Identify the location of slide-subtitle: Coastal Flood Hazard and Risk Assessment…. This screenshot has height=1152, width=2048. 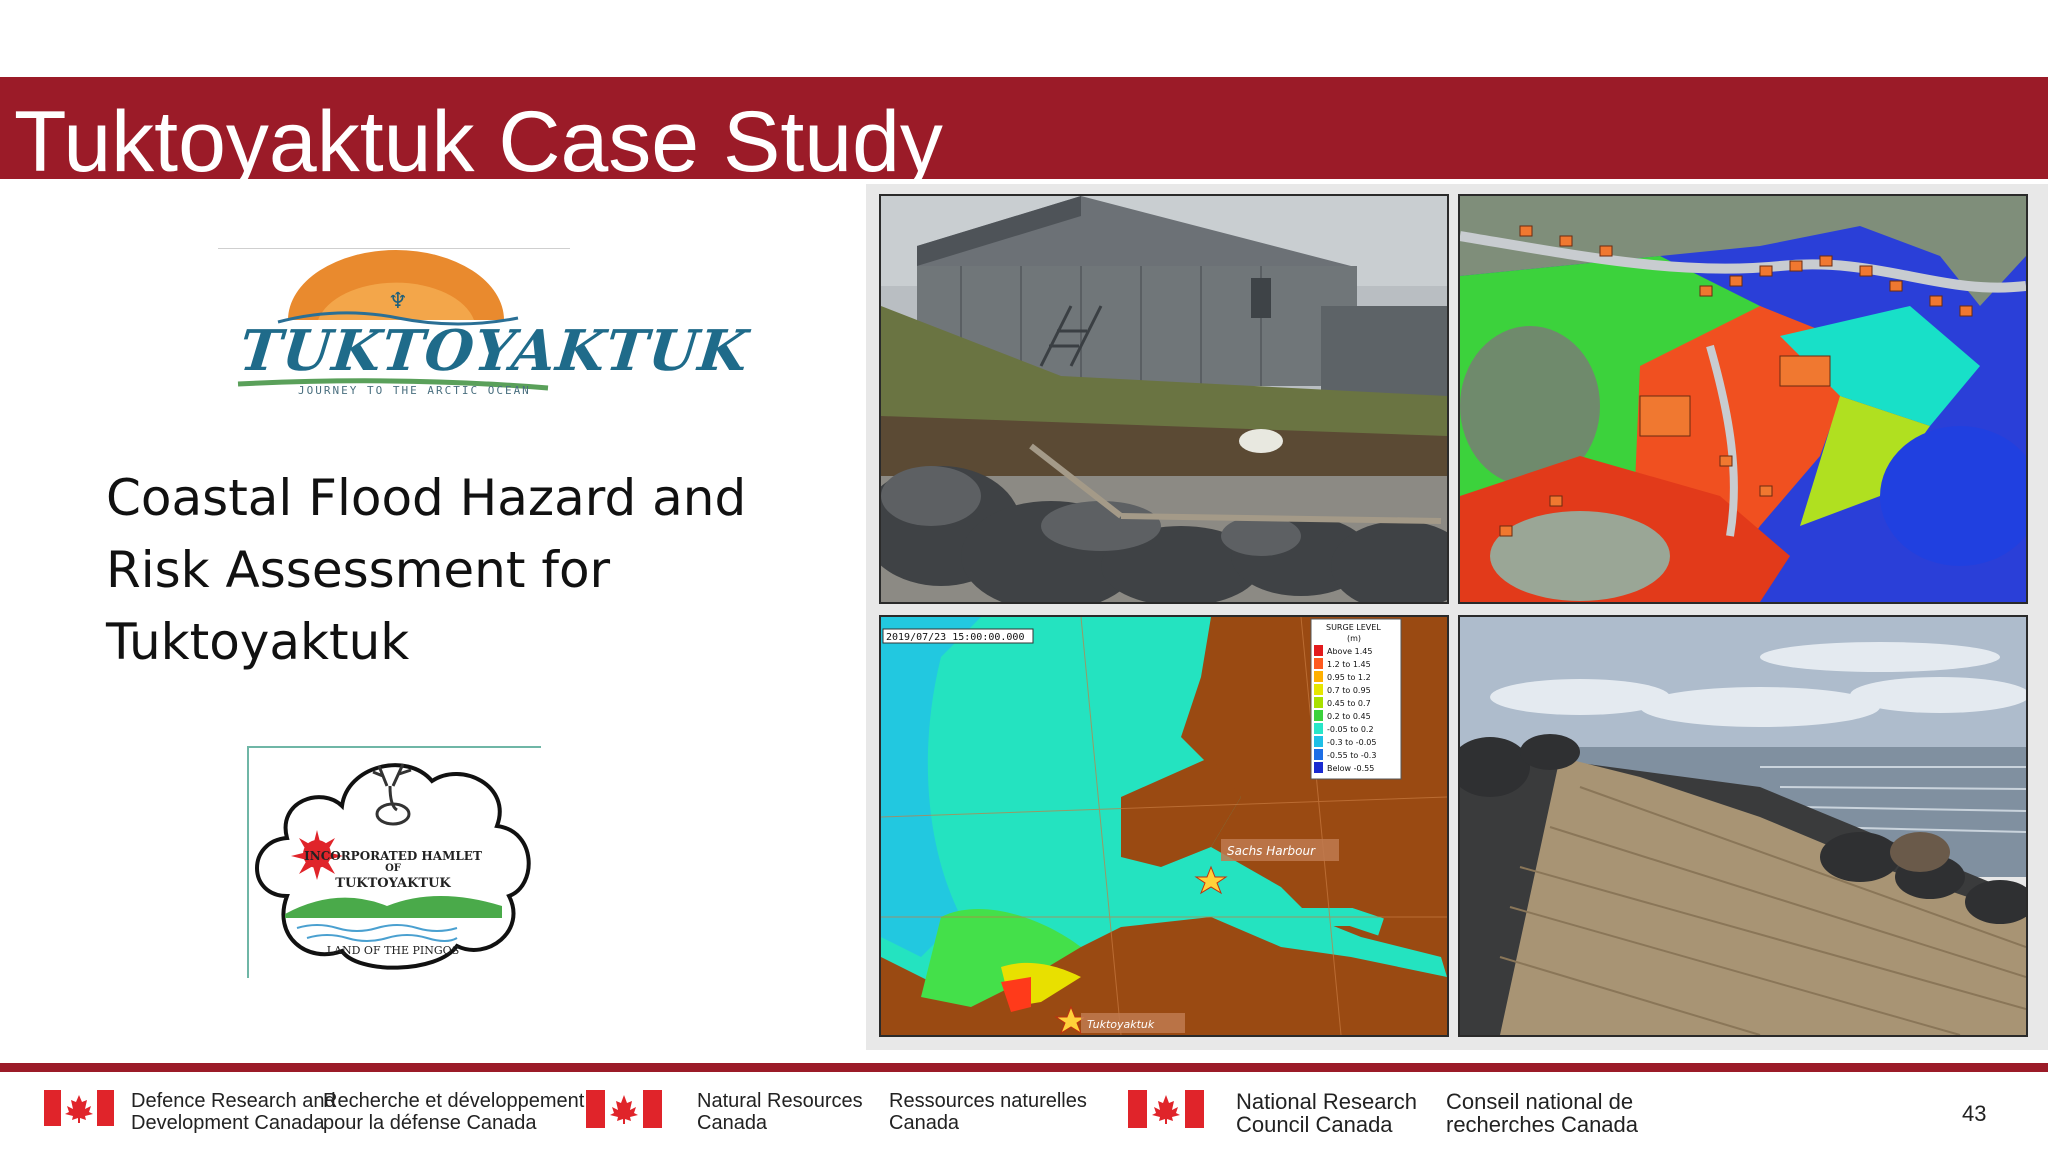
(426, 570).